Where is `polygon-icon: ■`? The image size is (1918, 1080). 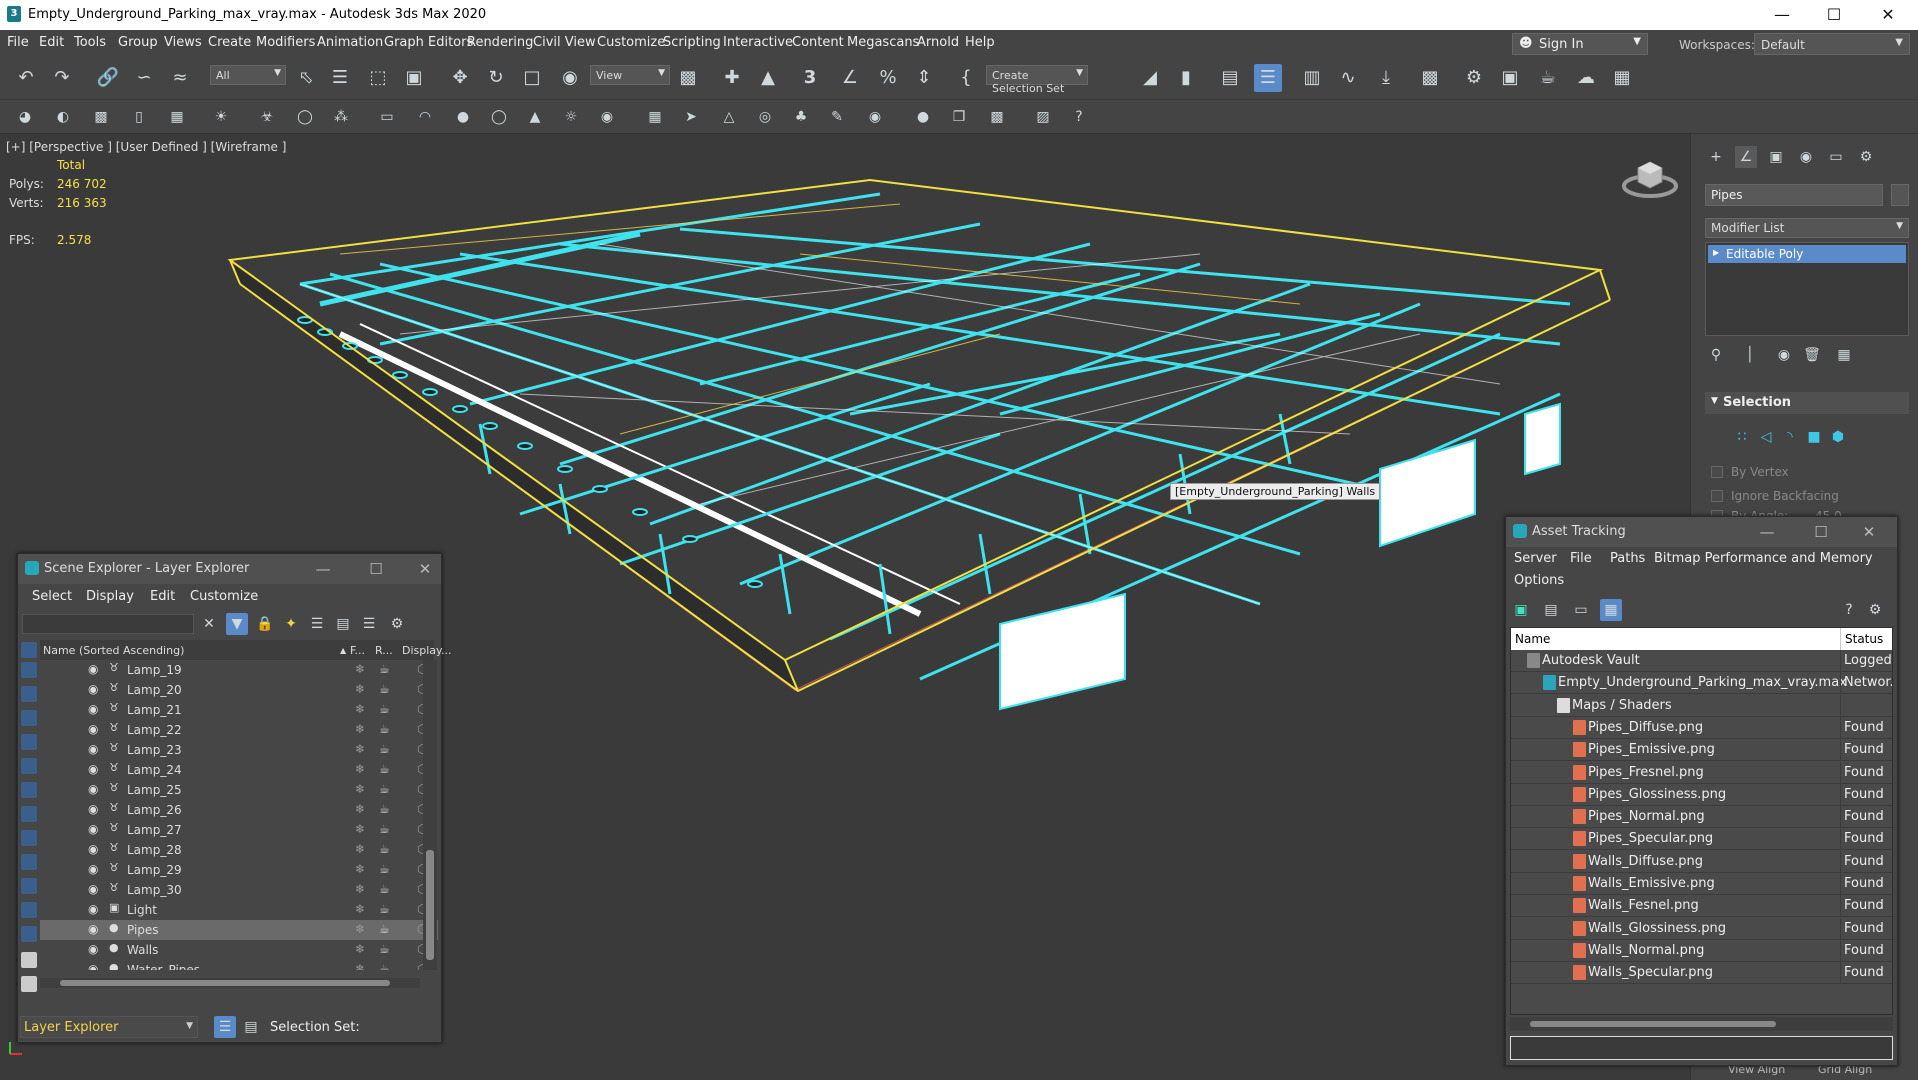 polygon-icon: ■ is located at coordinates (1814, 437).